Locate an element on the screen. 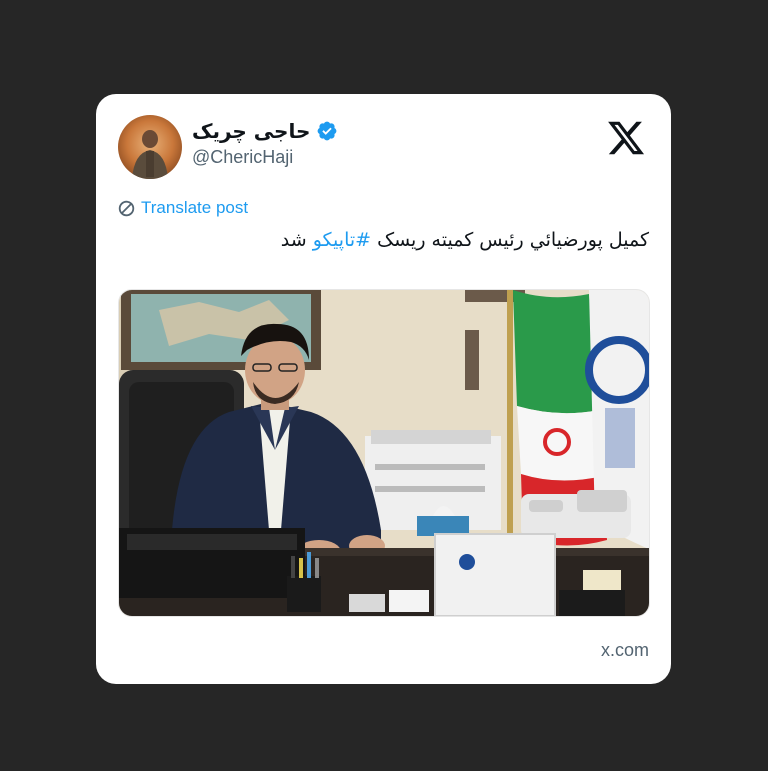 The image size is (768, 771). tweet-text-after: شد is located at coordinates (296, 240).